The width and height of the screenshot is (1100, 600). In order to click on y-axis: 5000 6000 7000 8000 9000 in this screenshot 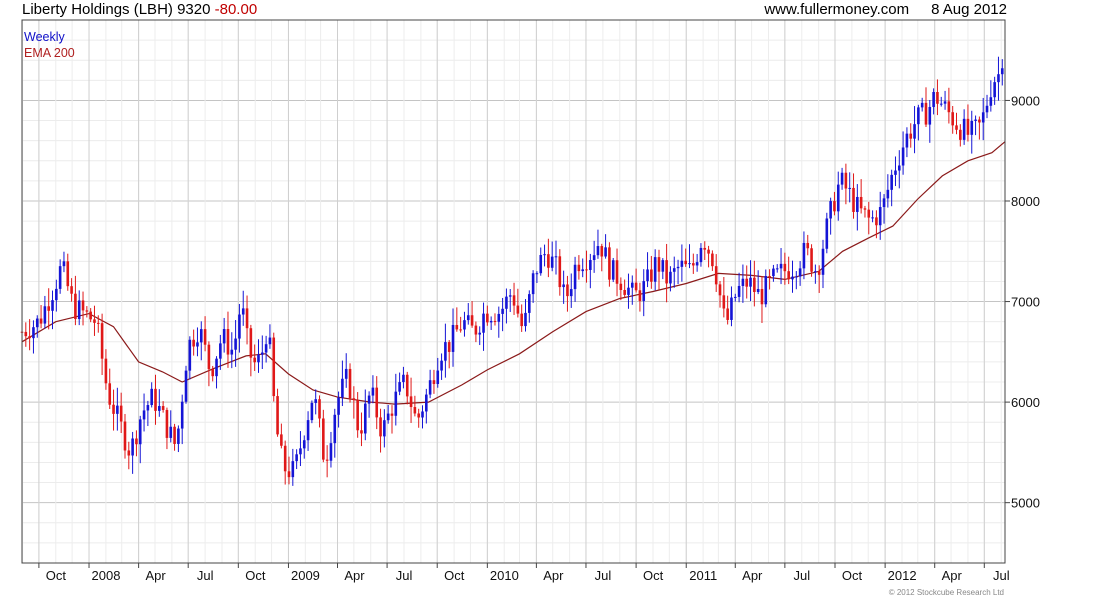, I will do `click(1022, 302)`.